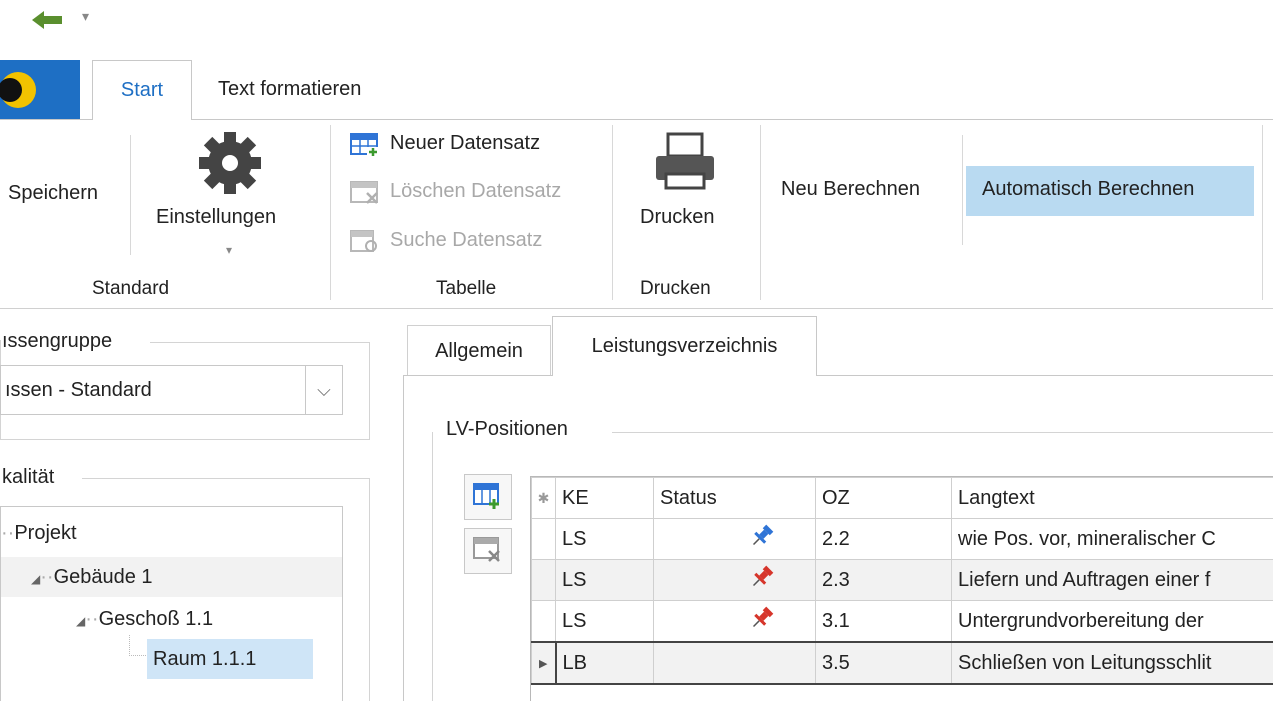 This screenshot has width=1273, height=701. I want to click on cell-langtext: Schließen von Leitungsschlit, so click(1112, 663).